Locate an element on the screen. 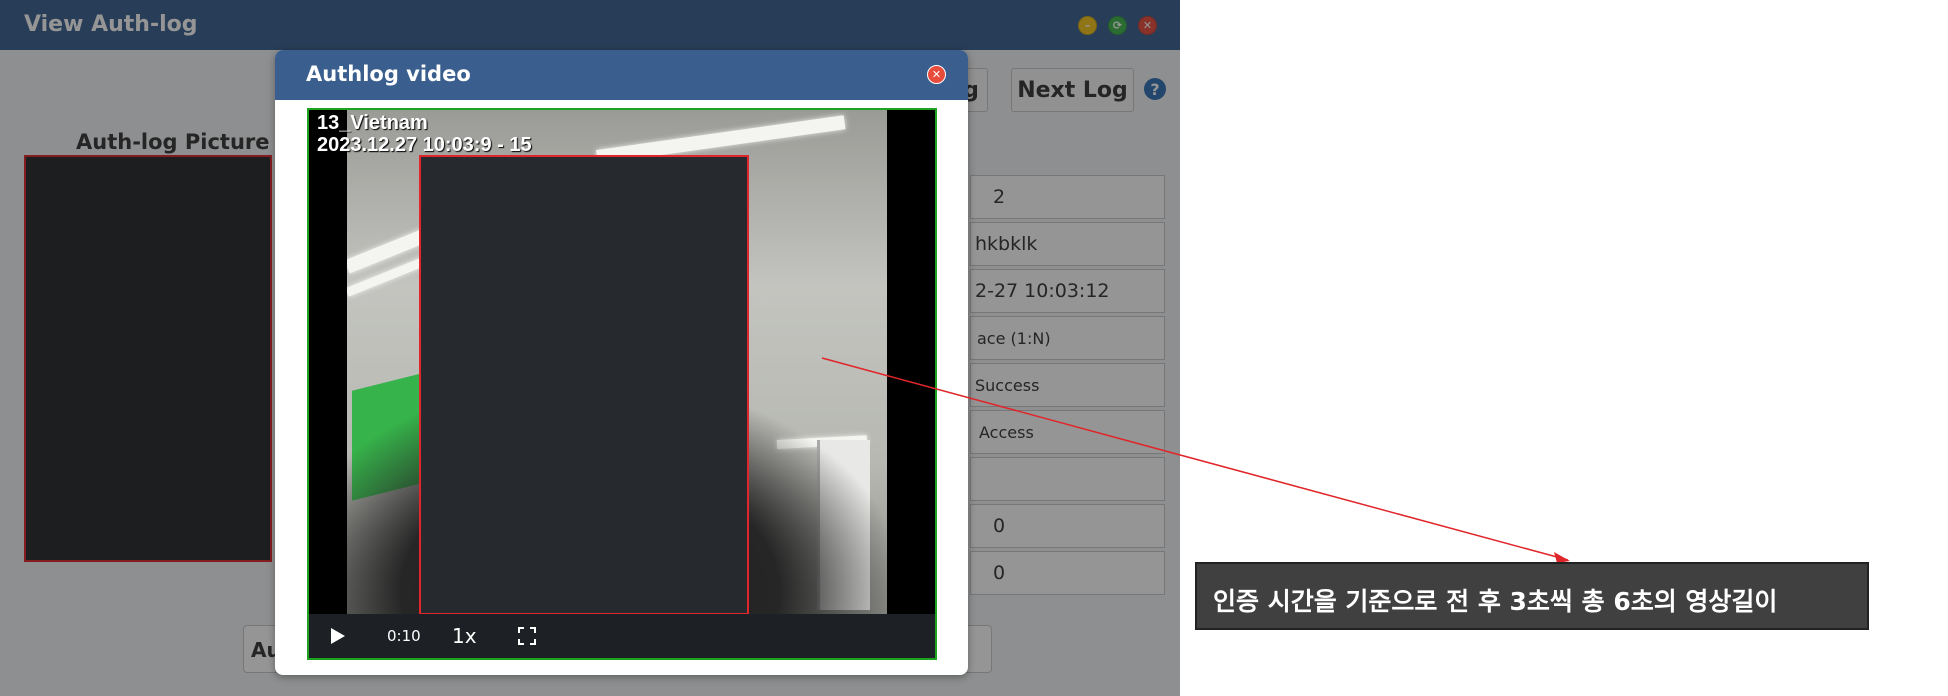  playback-speed-button: 1x is located at coordinates (464, 636).